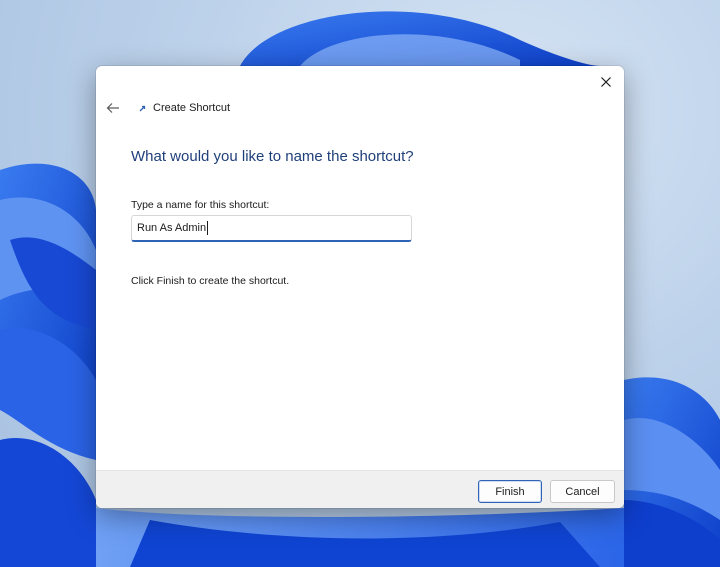  I want to click on back-button, so click(113, 108).